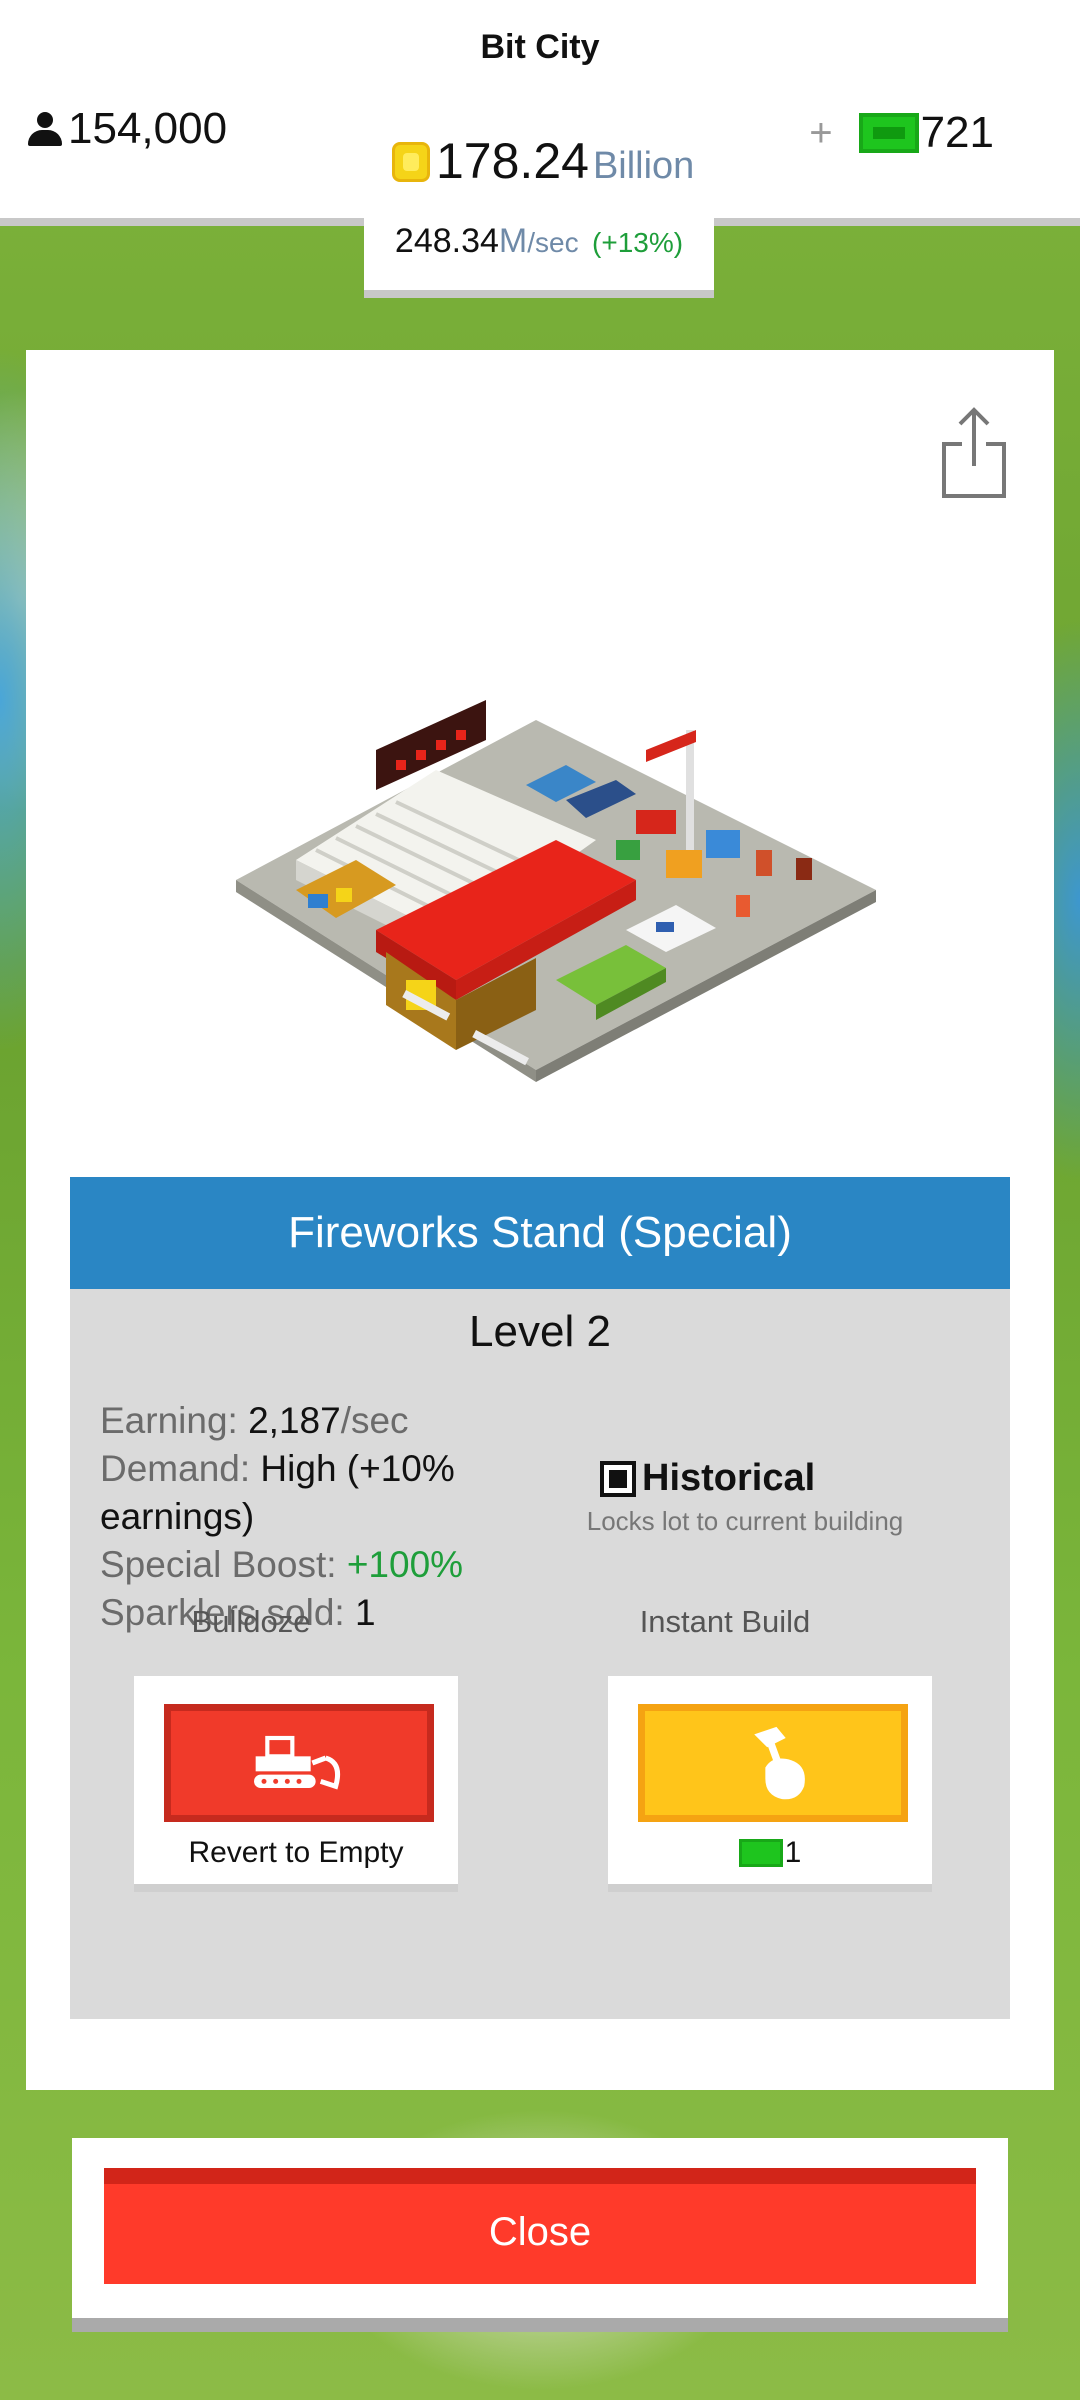 The image size is (1080, 2400). I want to click on bulldoze-caption: Revert to Empty, so click(296, 1852).